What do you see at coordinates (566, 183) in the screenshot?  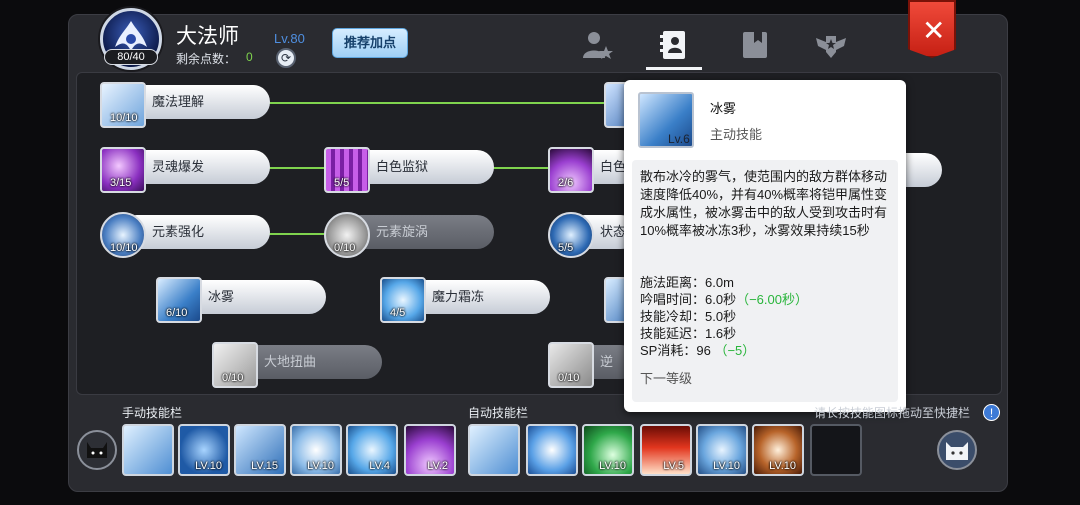 I see `skill-count: 2/6` at bounding box center [566, 183].